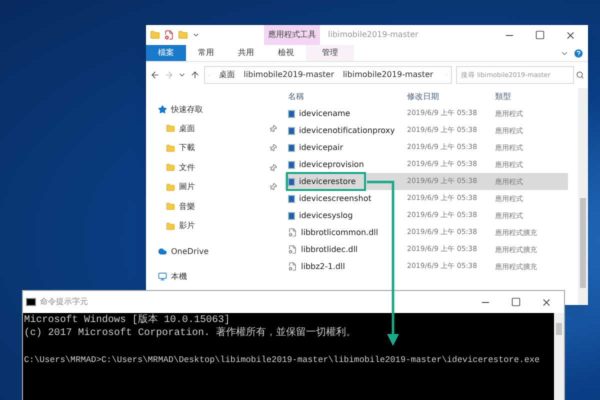 Image resolution: width=600 pixels, height=400 pixels. What do you see at coordinates (191, 333) in the screenshot?
I see `console-line: (c) 2017 Microsoft Corporation. 著作權所有，並保留一切權利。` at bounding box center [191, 333].